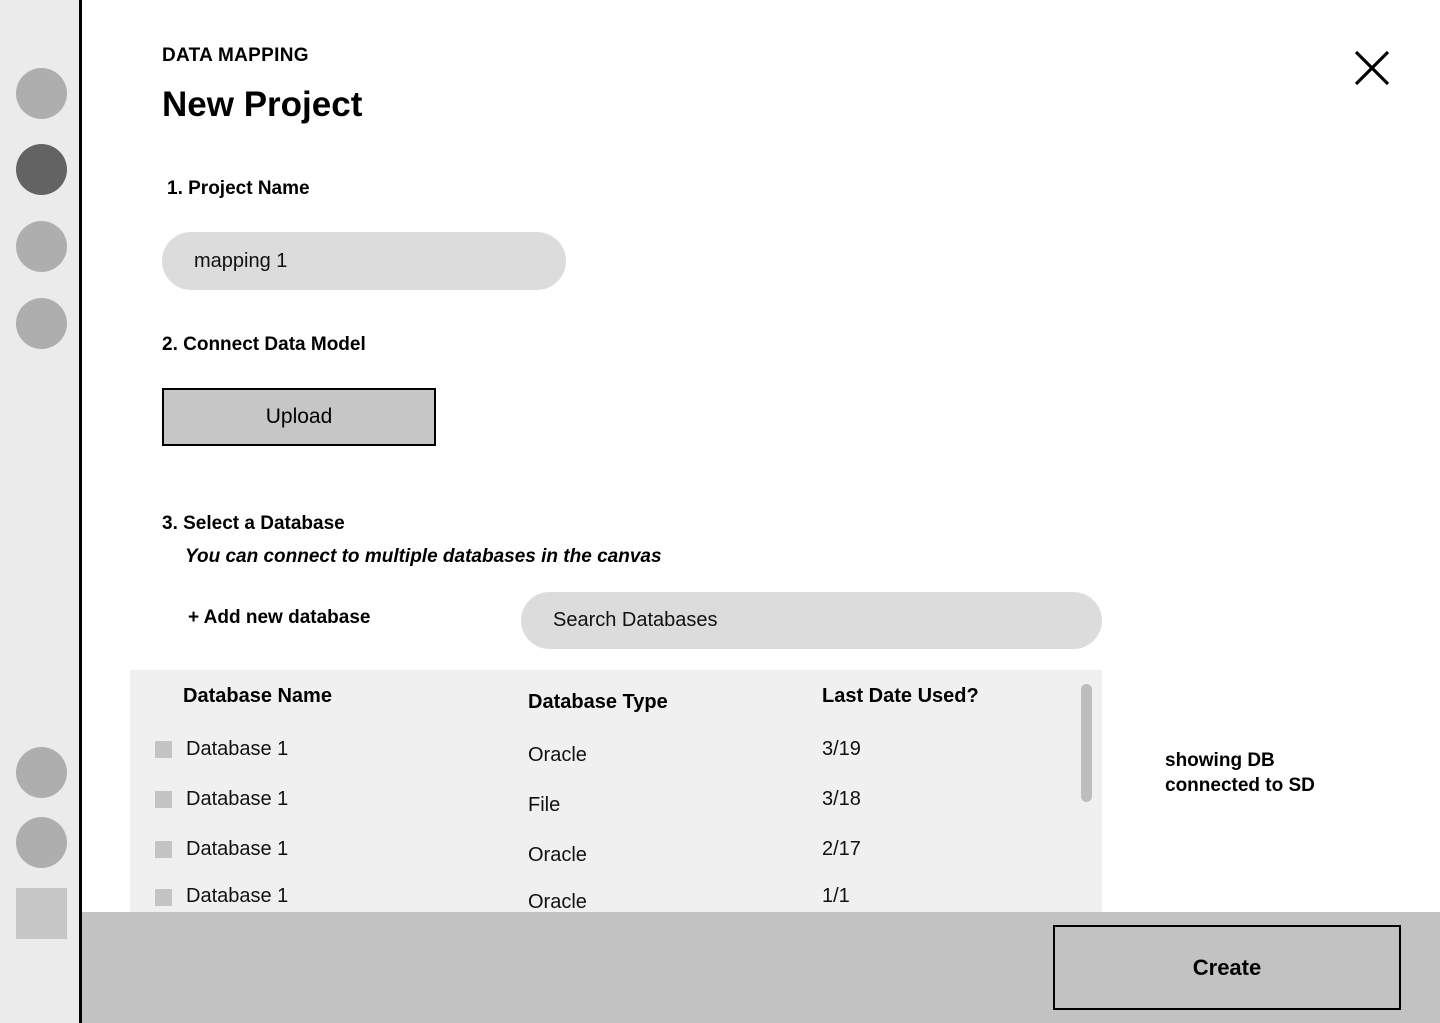  I want to click on step-2-label: 2. Connect Data Model, so click(264, 344).